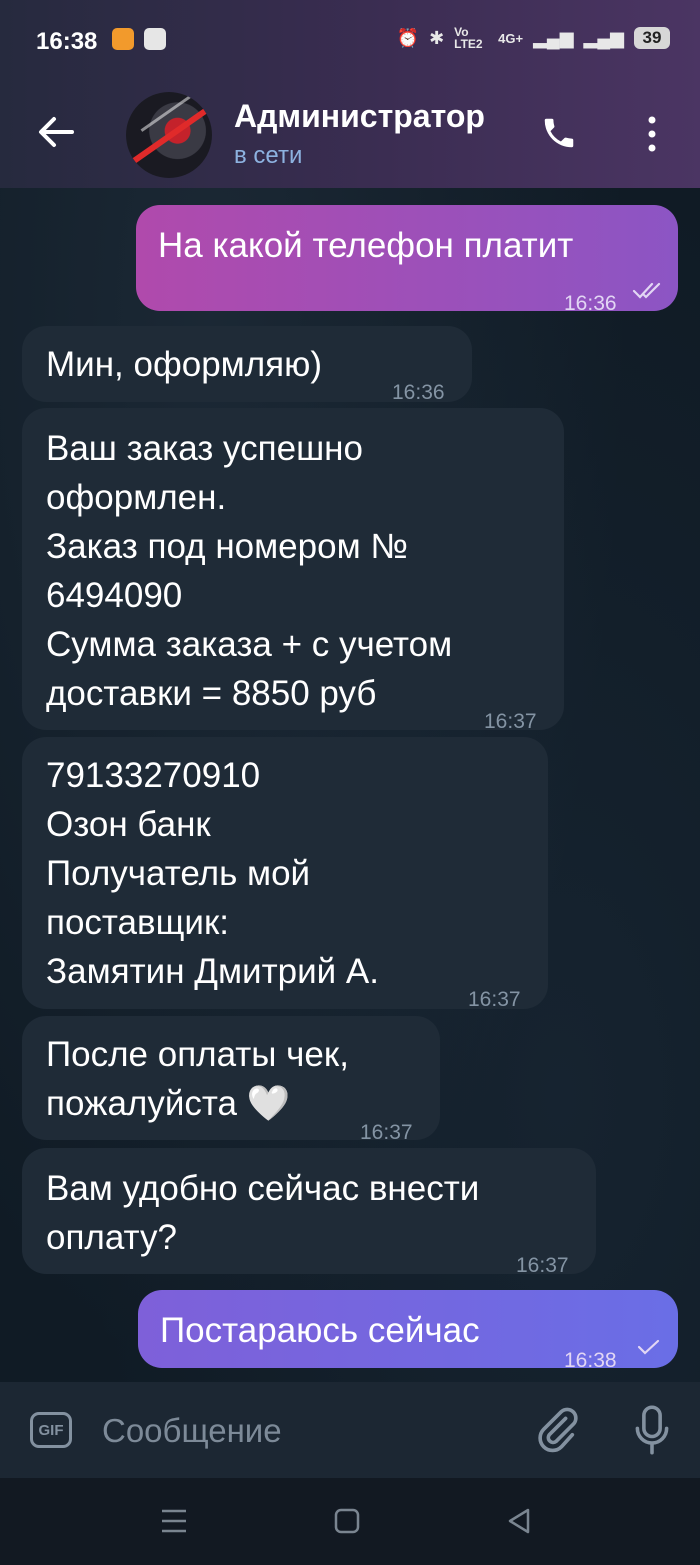 The width and height of the screenshot is (700, 1565). I want to click on attach-icon, so click(557, 1429).